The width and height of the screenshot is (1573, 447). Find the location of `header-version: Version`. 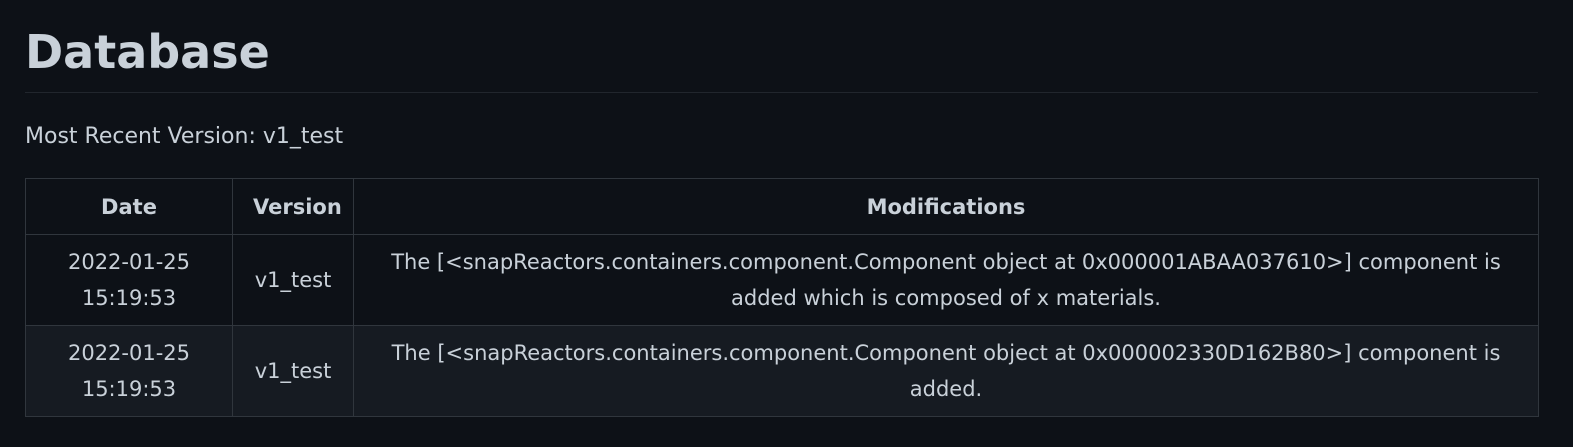

header-version: Version is located at coordinates (293, 206).